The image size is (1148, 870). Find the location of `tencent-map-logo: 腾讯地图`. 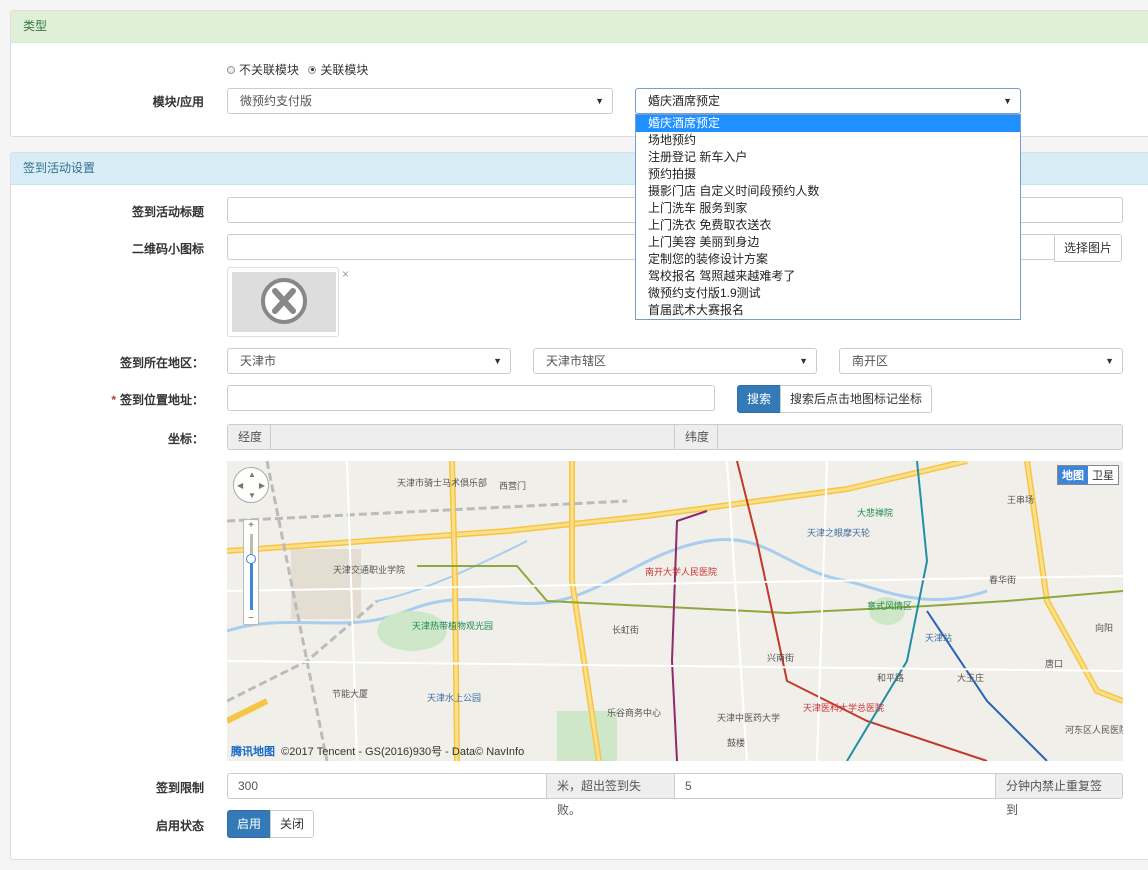

tencent-map-logo: 腾讯地图 is located at coordinates (253, 752).